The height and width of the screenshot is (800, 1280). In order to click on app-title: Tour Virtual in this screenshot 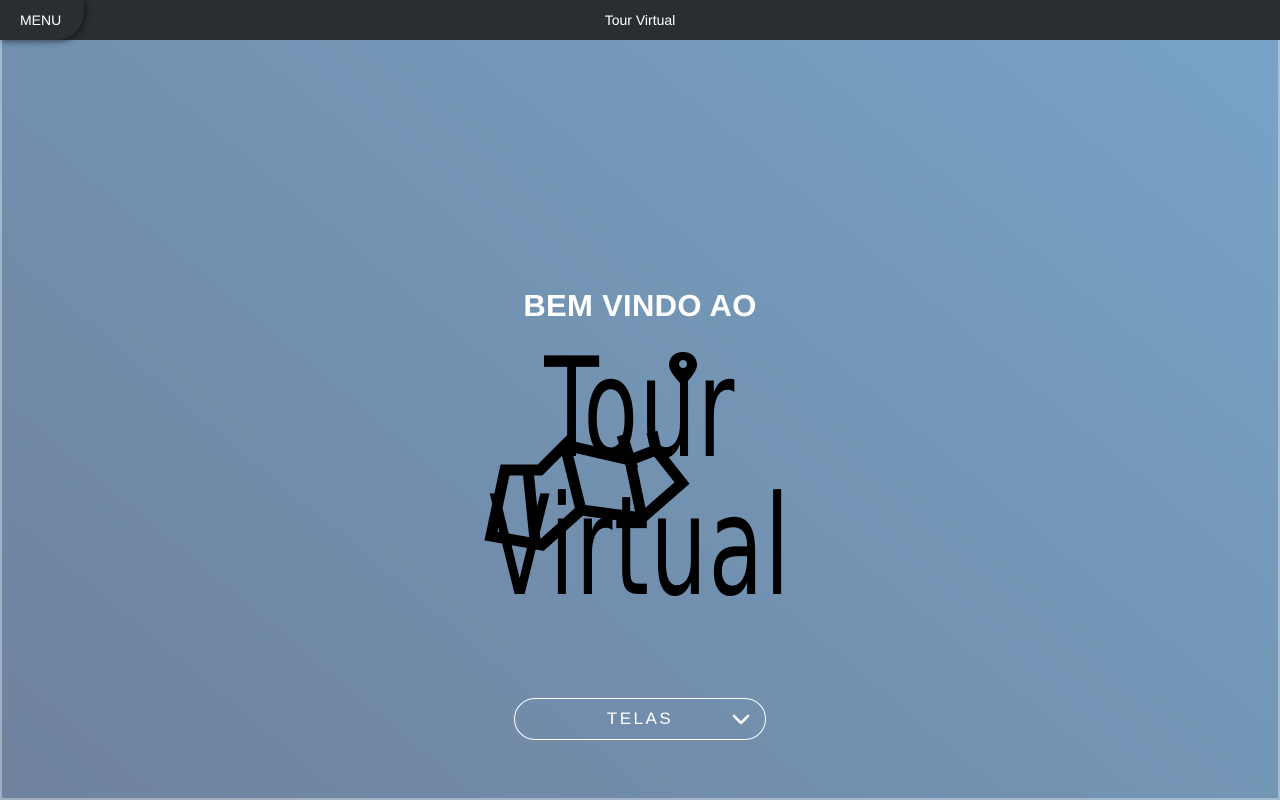, I will do `click(640, 20)`.